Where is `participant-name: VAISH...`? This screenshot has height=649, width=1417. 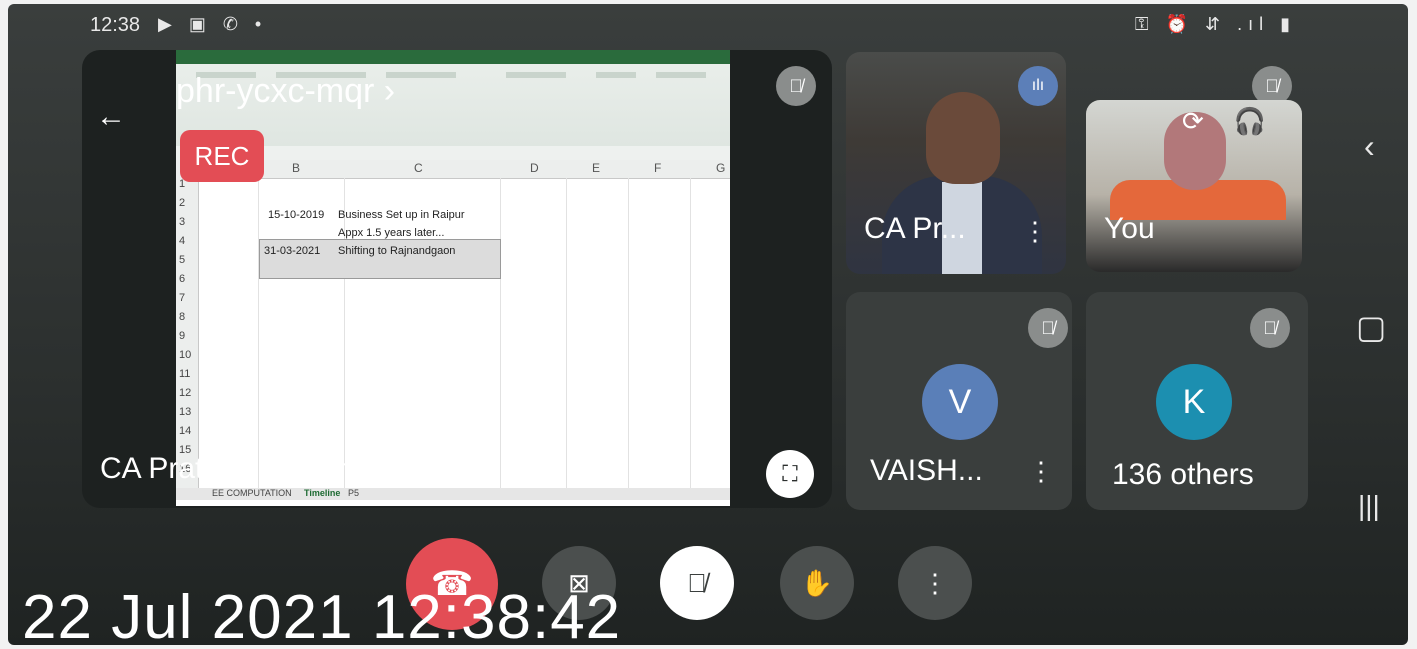 participant-name: VAISH... is located at coordinates (926, 470).